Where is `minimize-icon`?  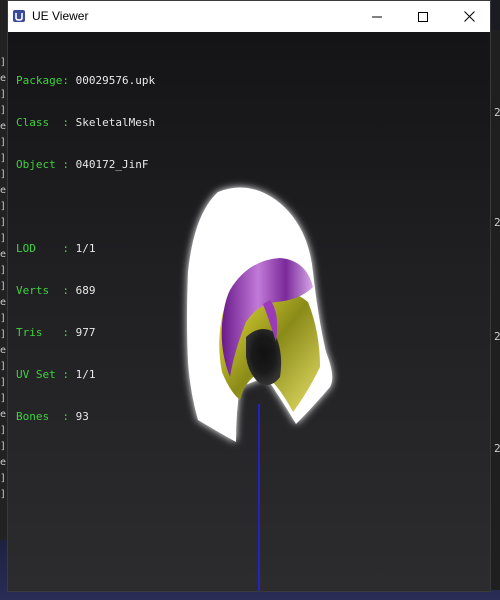 minimize-icon is located at coordinates (377, 16).